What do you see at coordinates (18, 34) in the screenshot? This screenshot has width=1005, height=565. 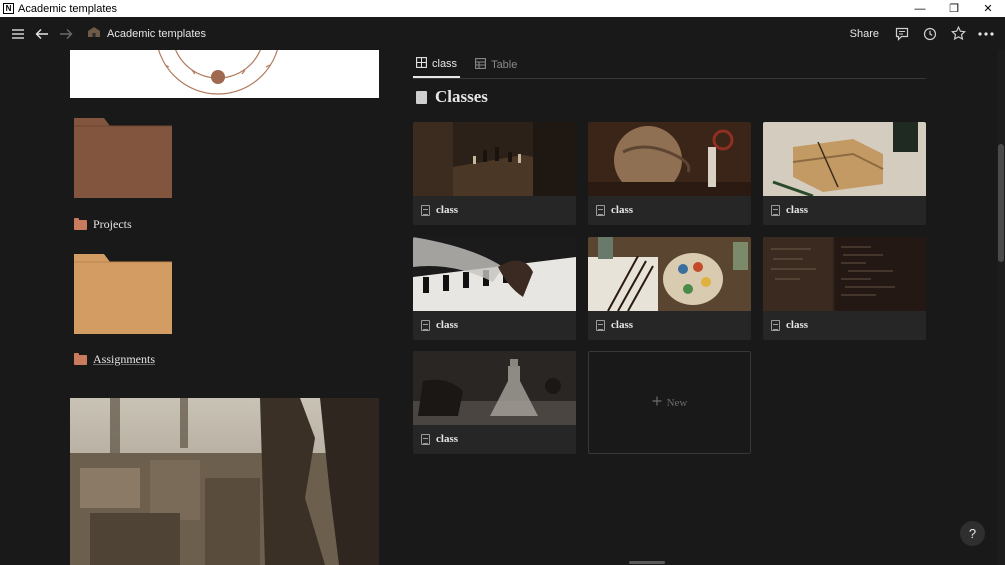 I see `menu-icon` at bounding box center [18, 34].